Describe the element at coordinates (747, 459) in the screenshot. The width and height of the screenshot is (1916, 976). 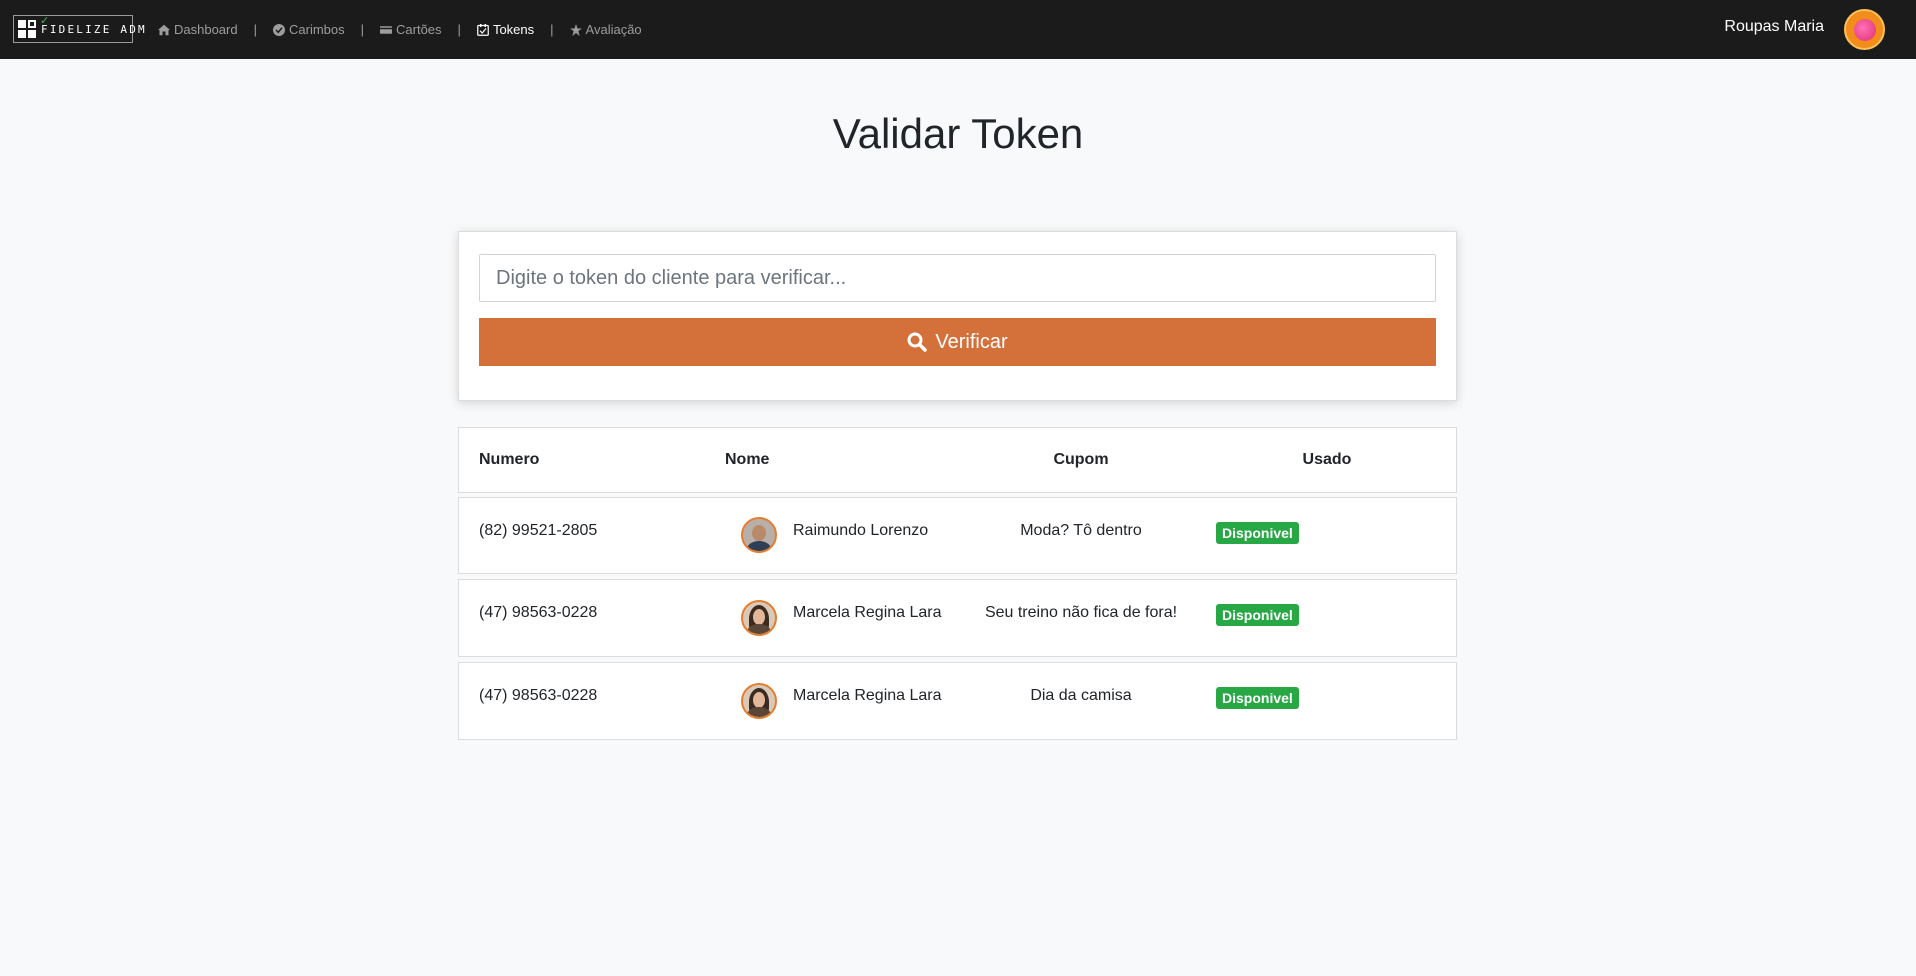
I see `header-nome: Nome` at that location.